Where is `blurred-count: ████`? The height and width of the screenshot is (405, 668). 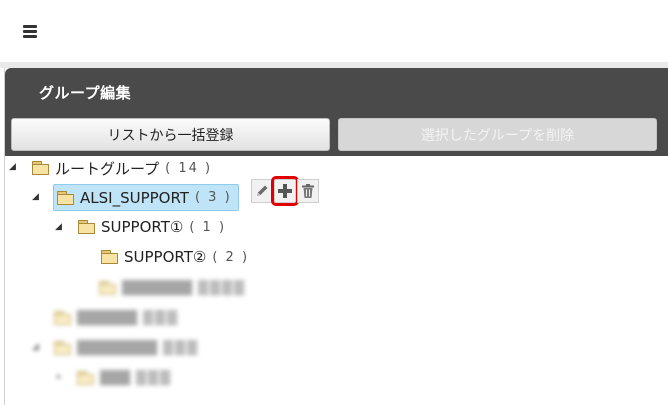
blurred-count: ████ is located at coordinates (221, 288).